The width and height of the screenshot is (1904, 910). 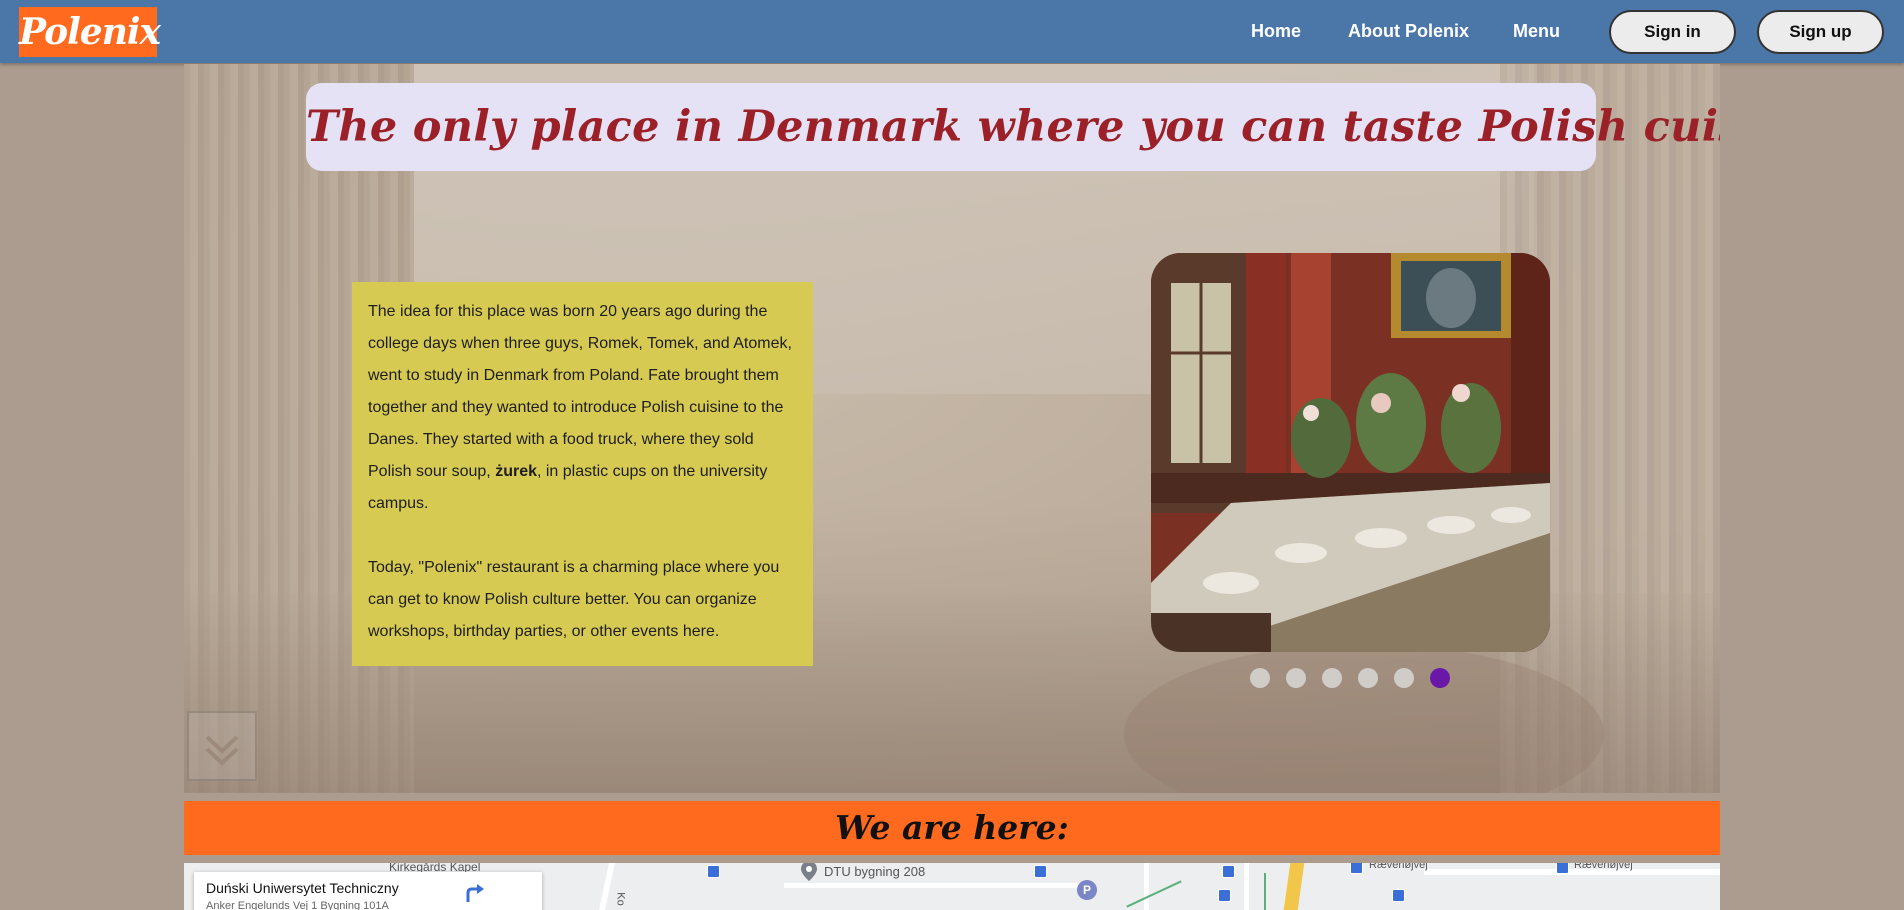 I want to click on directions-icon, so click(x=475, y=893).